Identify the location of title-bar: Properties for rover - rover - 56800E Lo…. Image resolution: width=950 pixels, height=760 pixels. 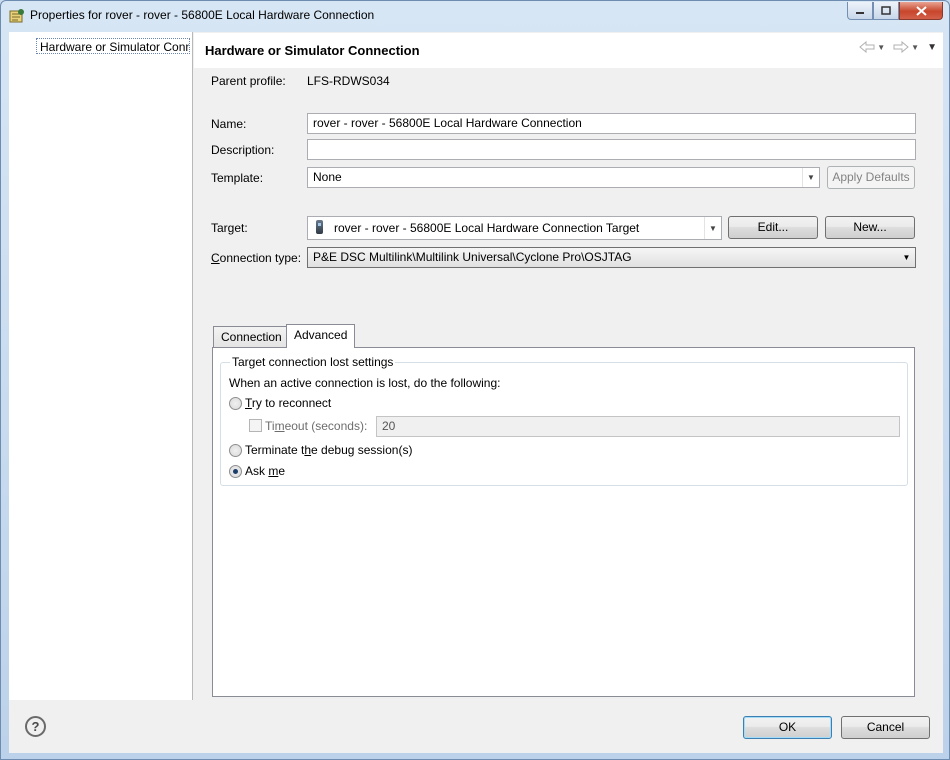
(475, 16).